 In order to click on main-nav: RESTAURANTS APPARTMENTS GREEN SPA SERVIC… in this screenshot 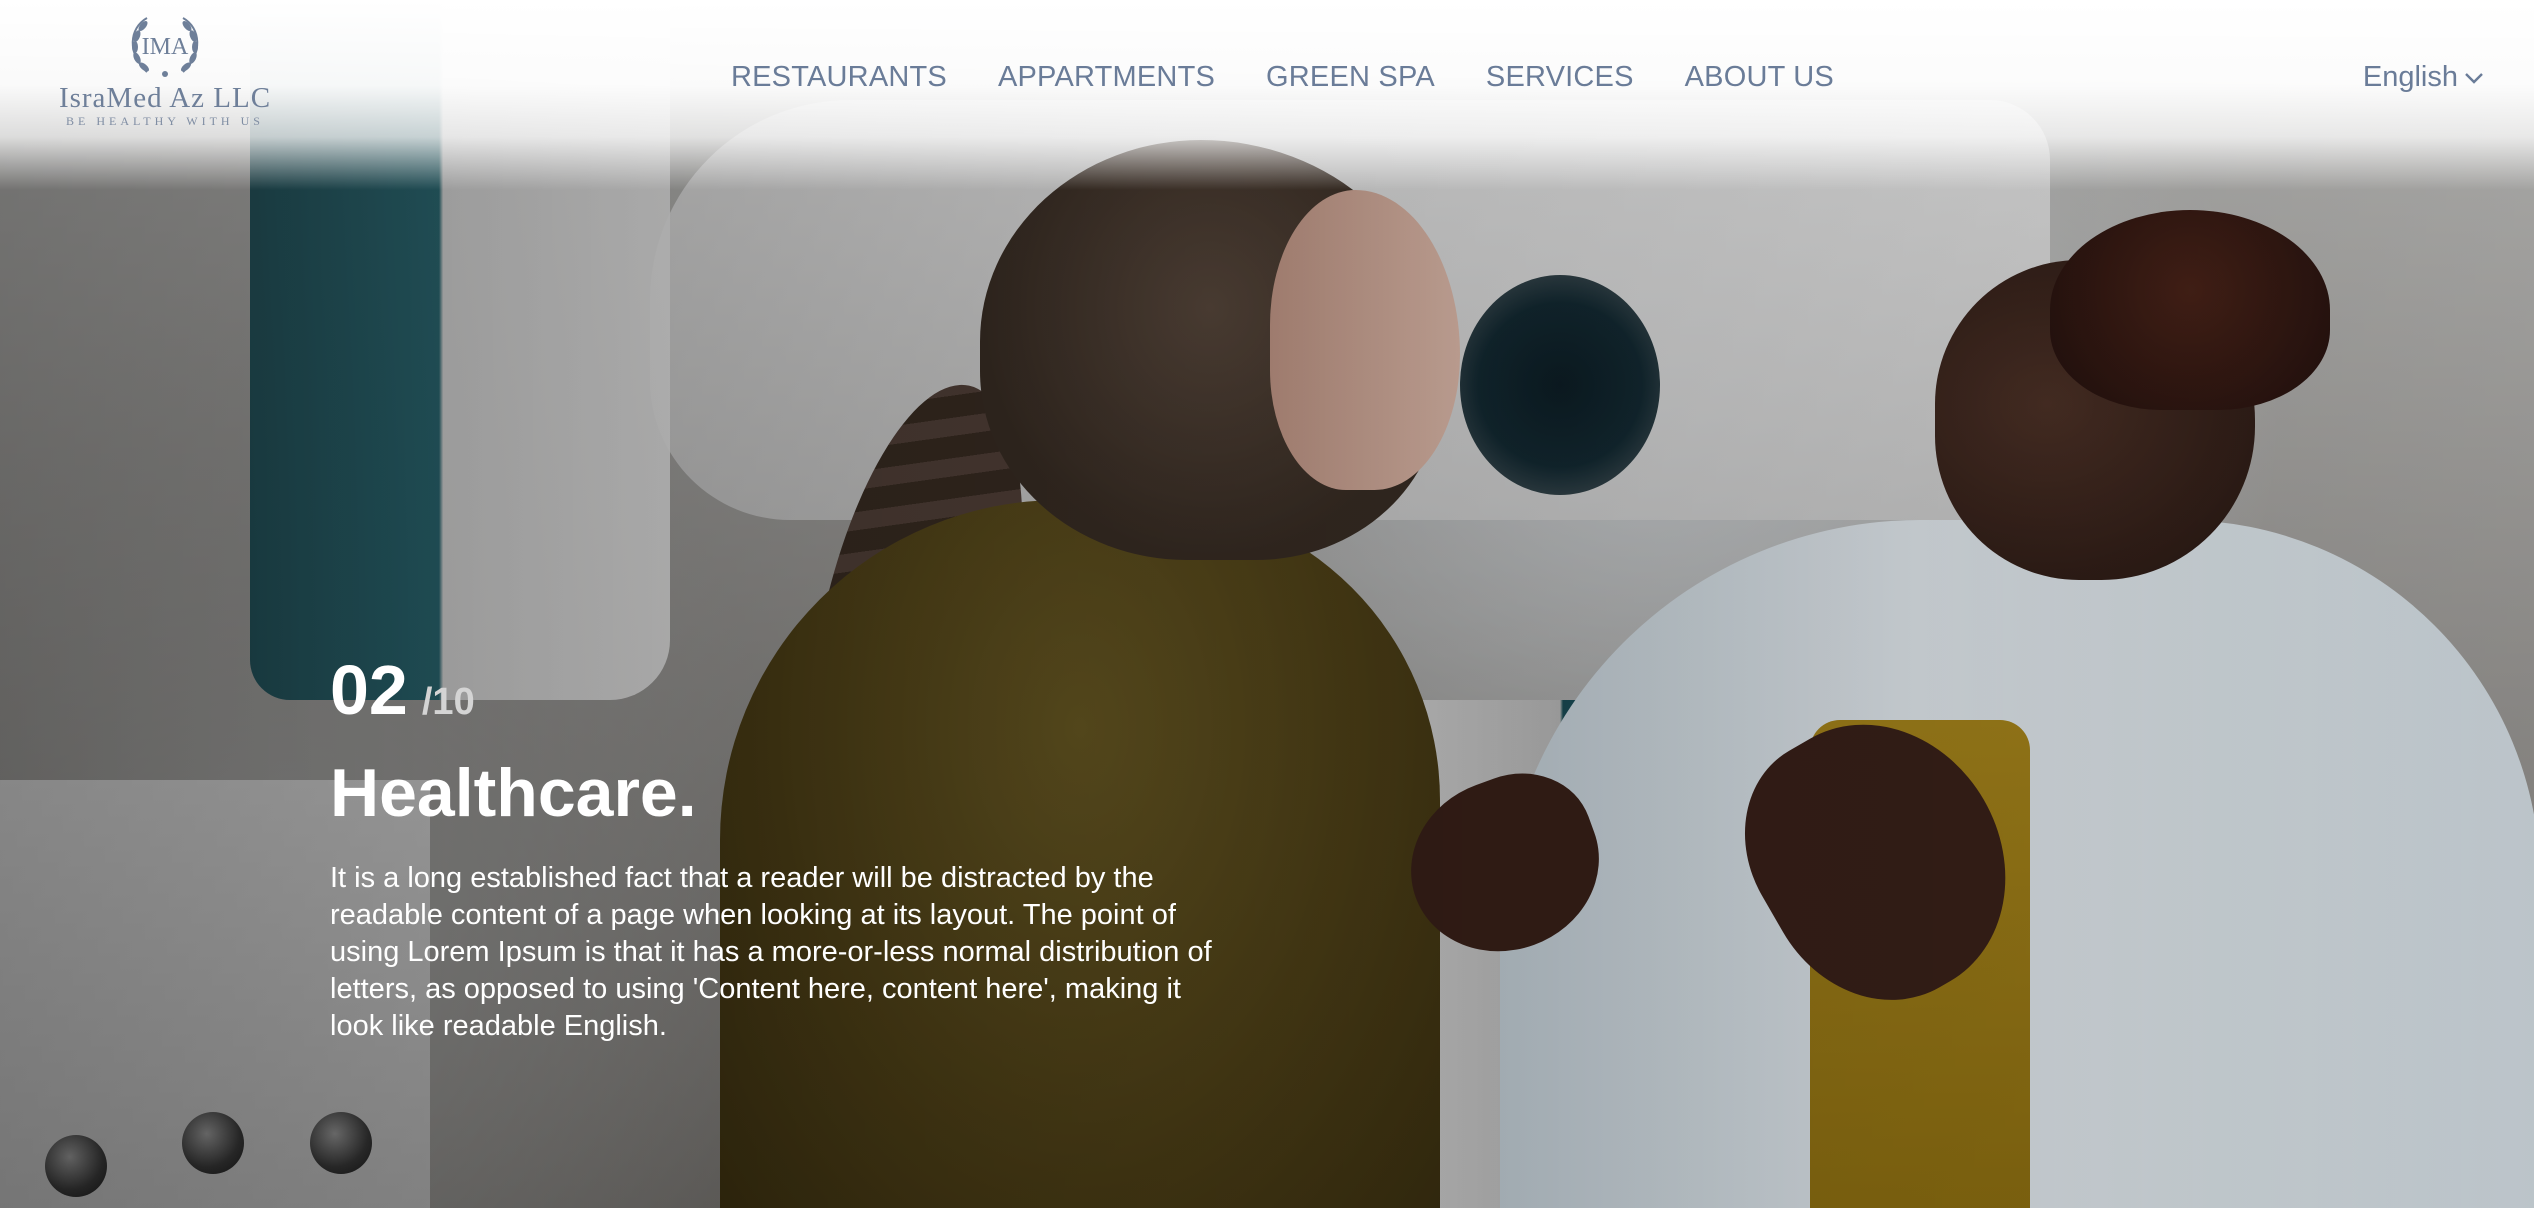, I will do `click(1308, 77)`.